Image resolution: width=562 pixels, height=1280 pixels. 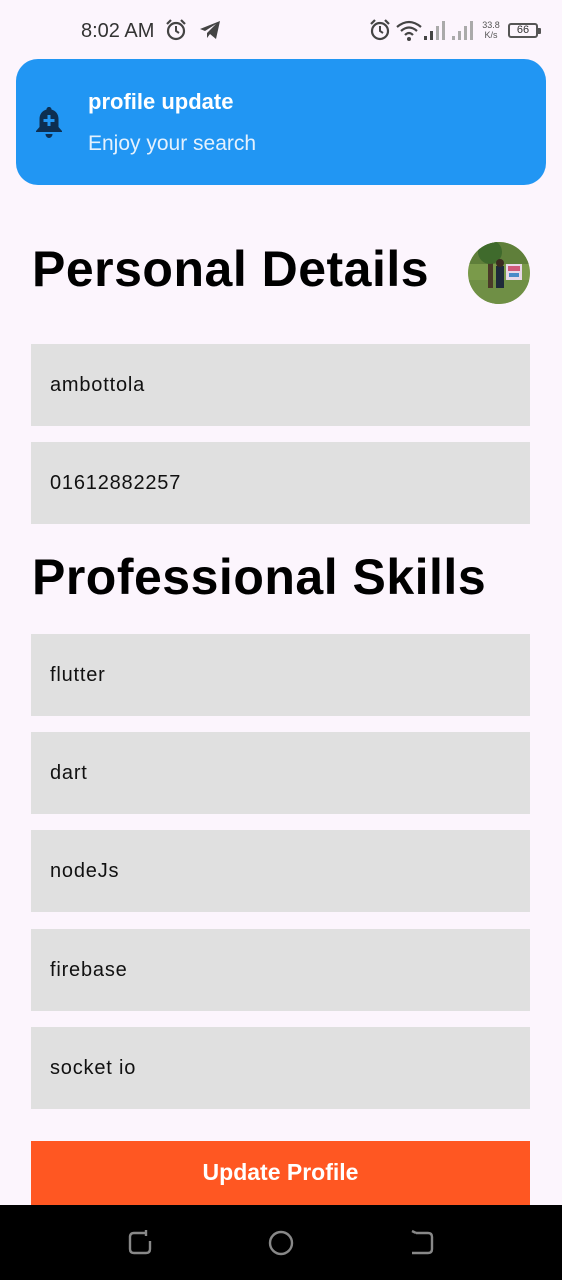 I want to click on telegram-icon, so click(x=210, y=30).